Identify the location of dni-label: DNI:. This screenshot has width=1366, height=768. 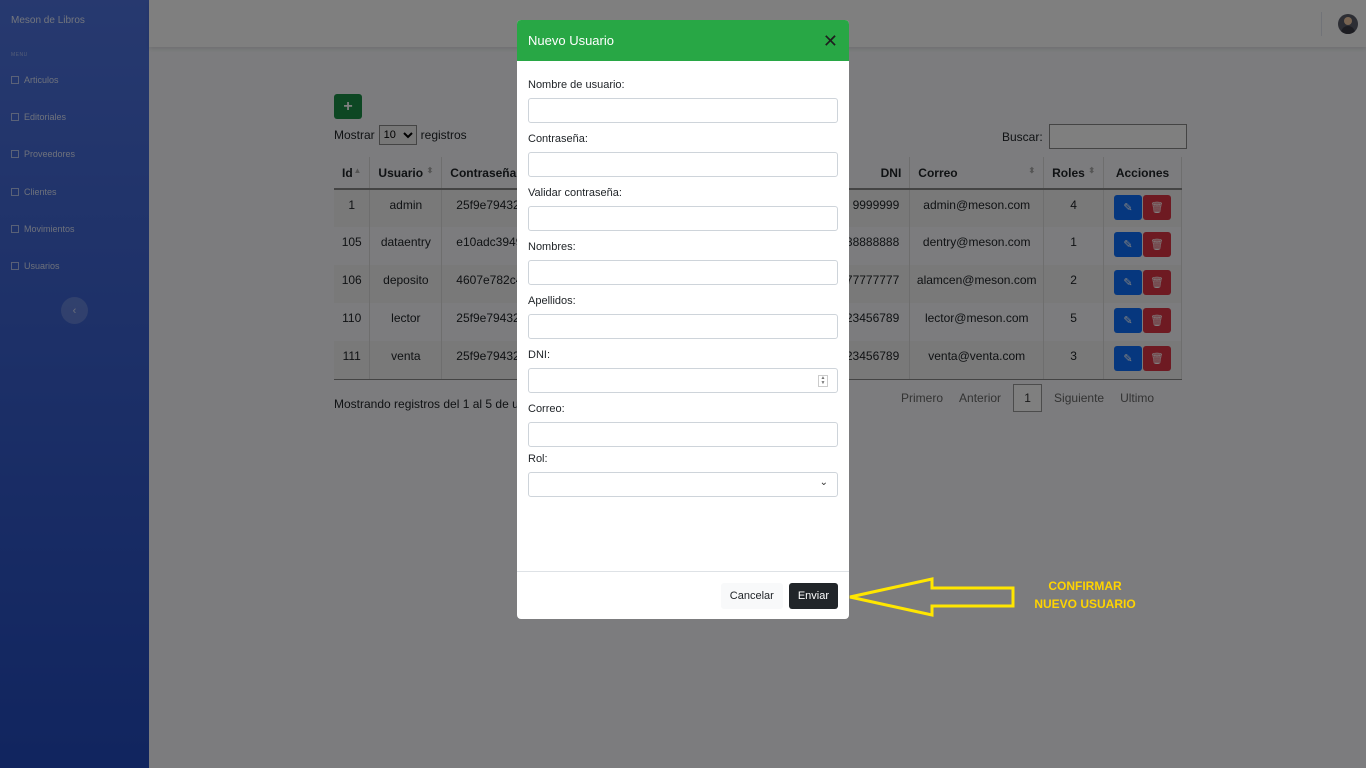
(539, 355).